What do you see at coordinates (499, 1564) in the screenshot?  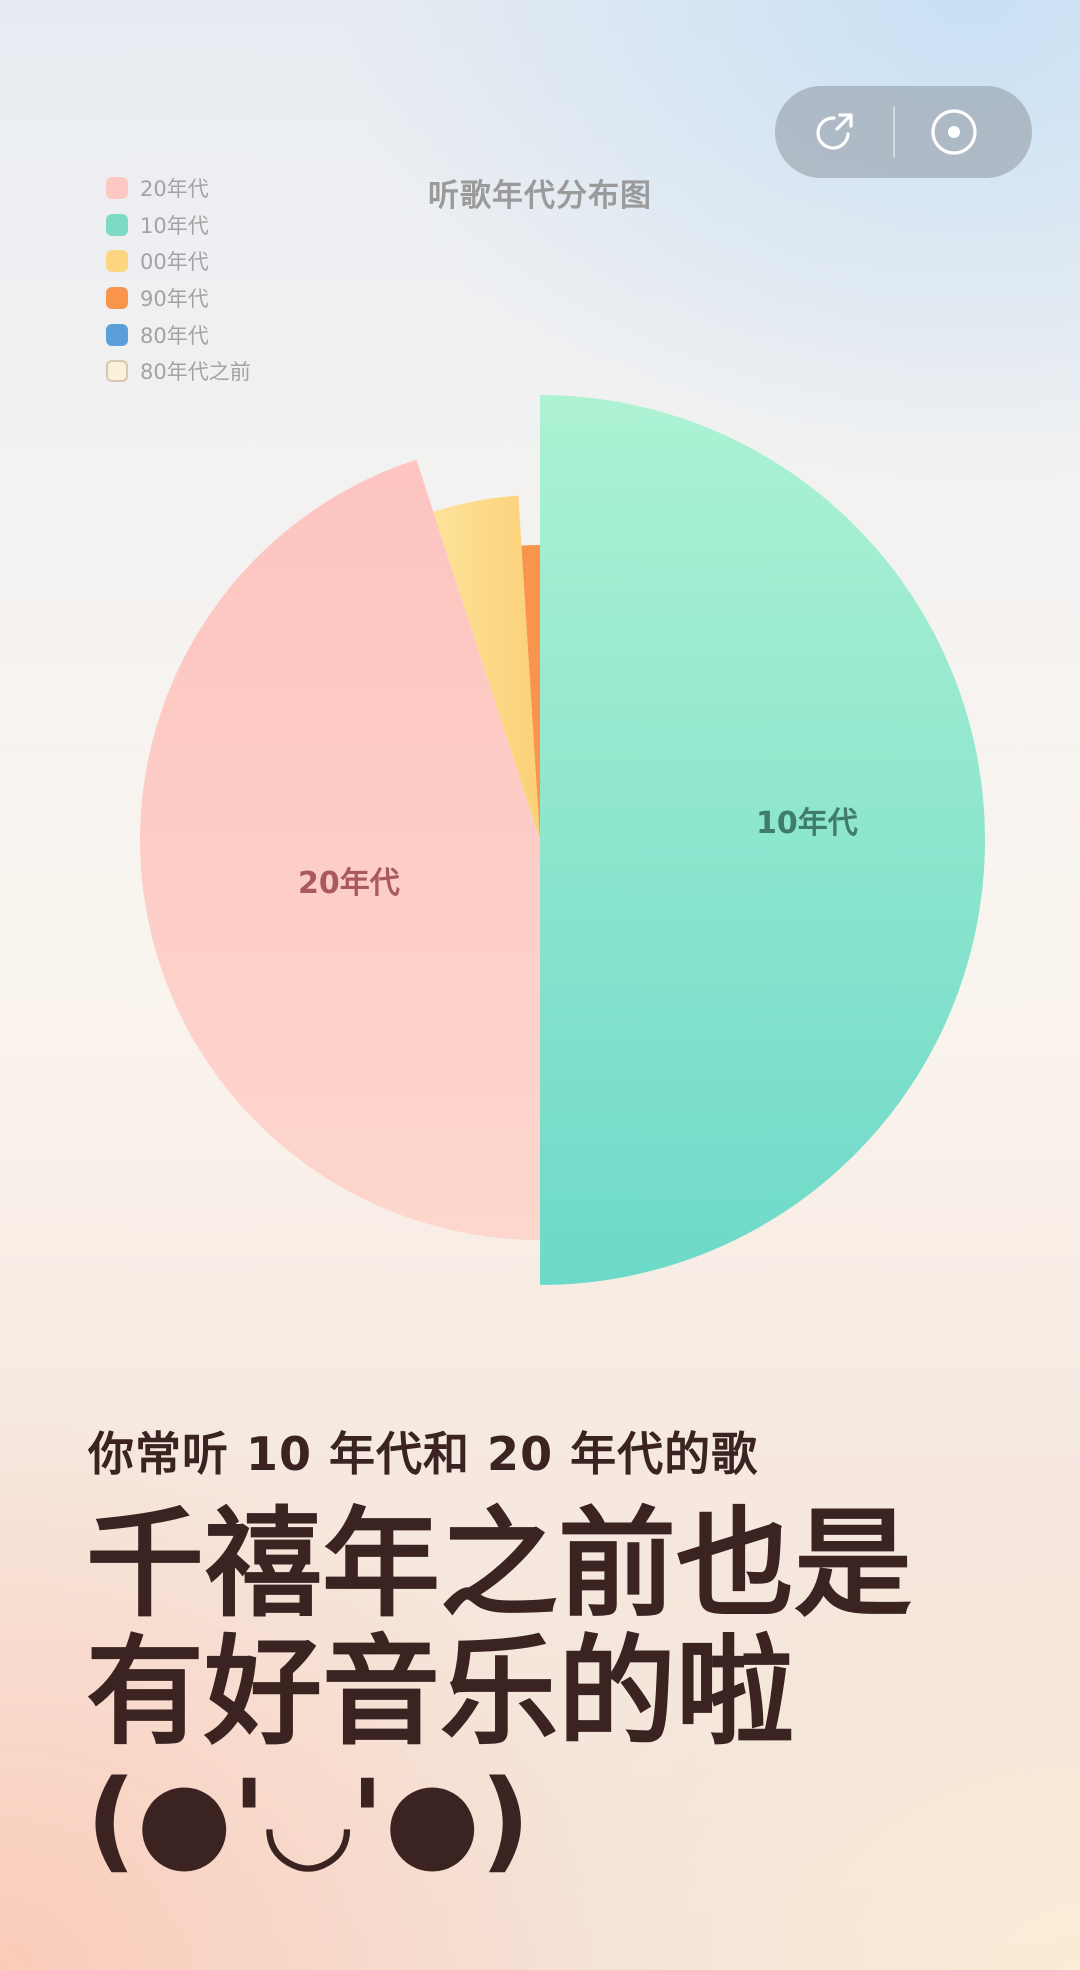 I see `headline-line: 千禧年之前也是` at bounding box center [499, 1564].